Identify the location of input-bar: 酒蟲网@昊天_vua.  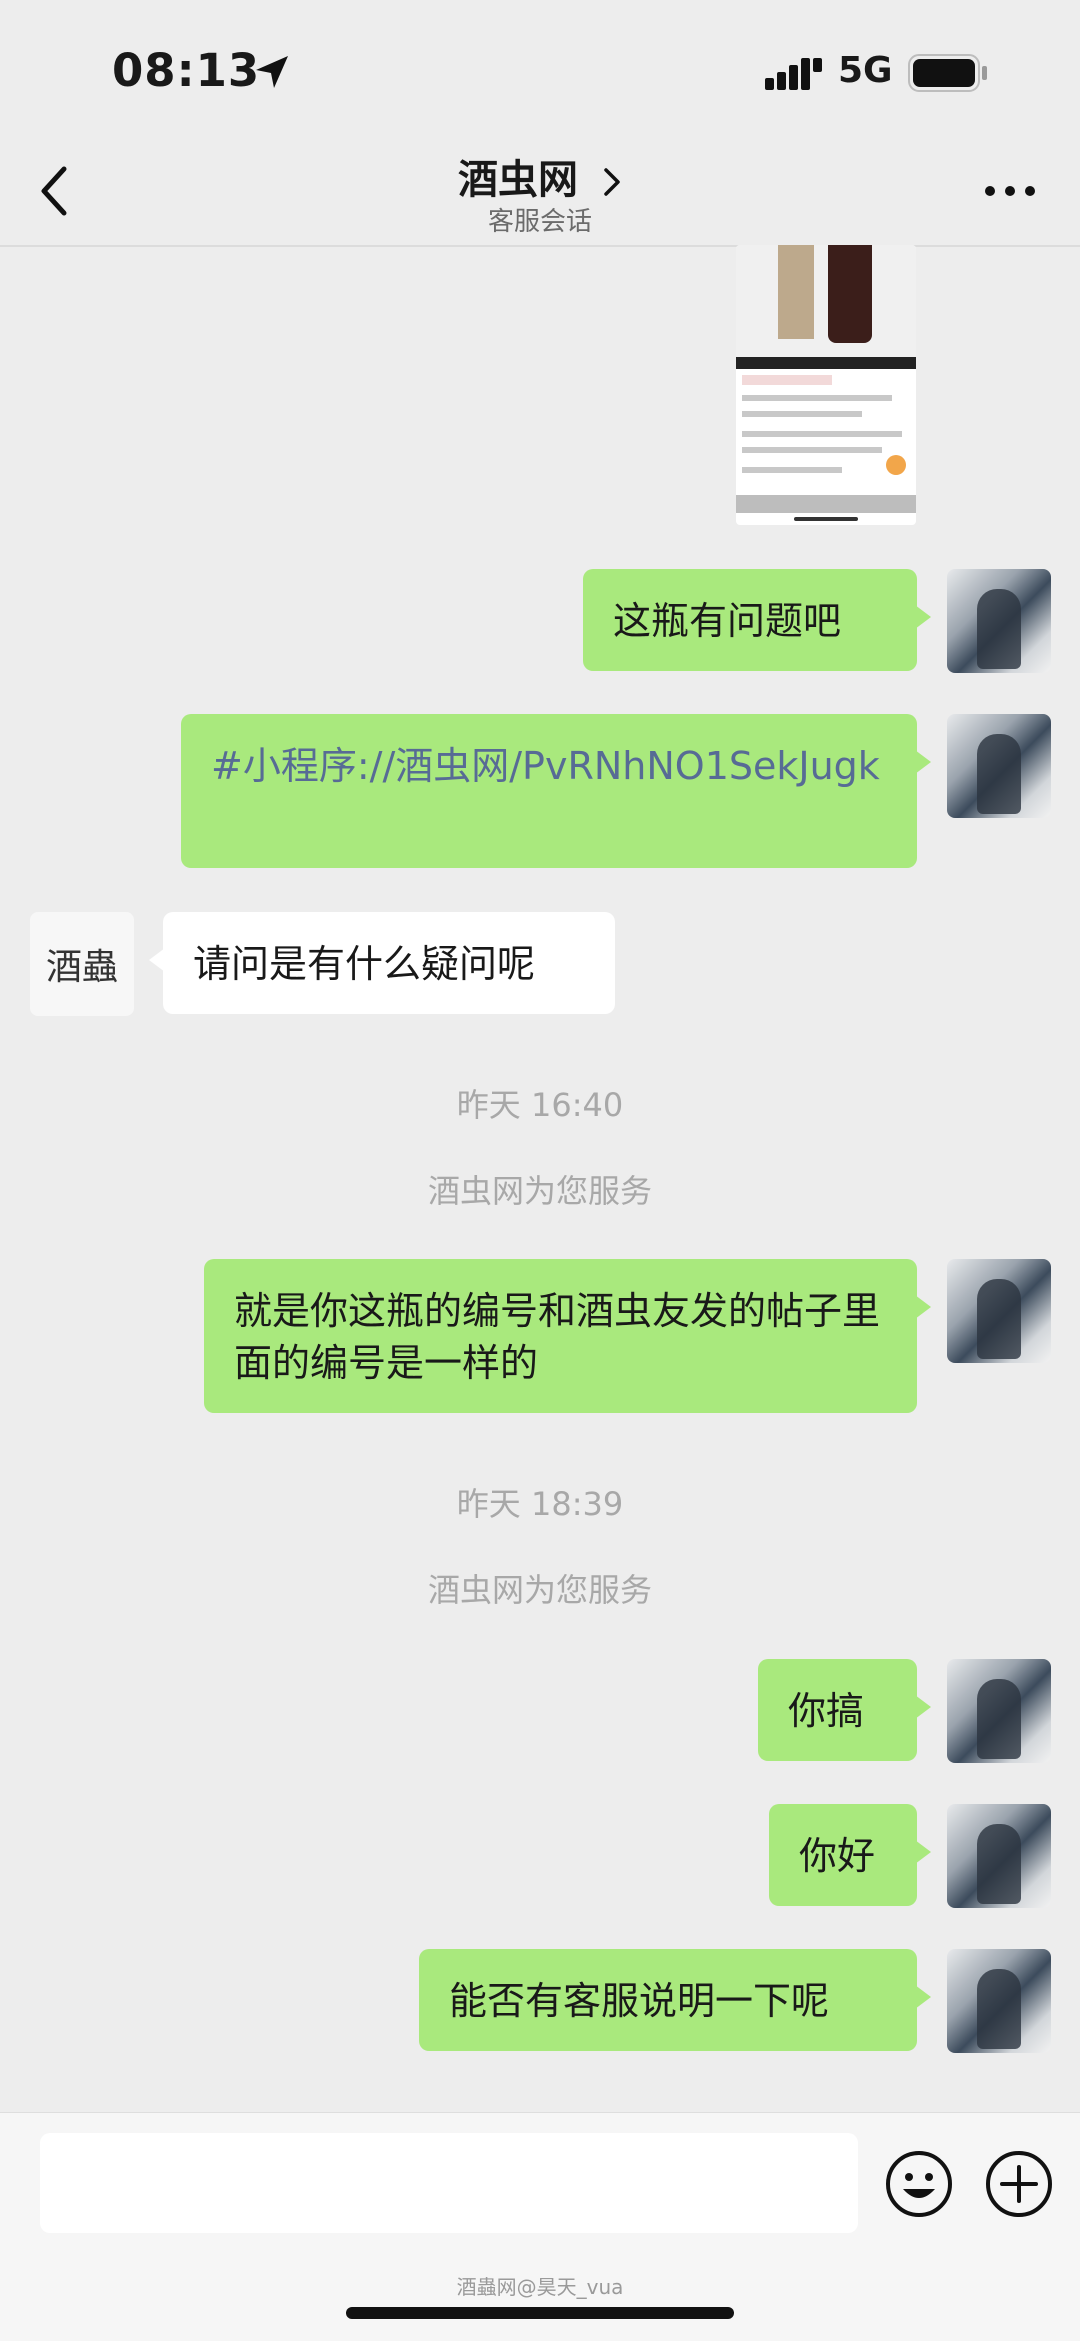
(540, 2226).